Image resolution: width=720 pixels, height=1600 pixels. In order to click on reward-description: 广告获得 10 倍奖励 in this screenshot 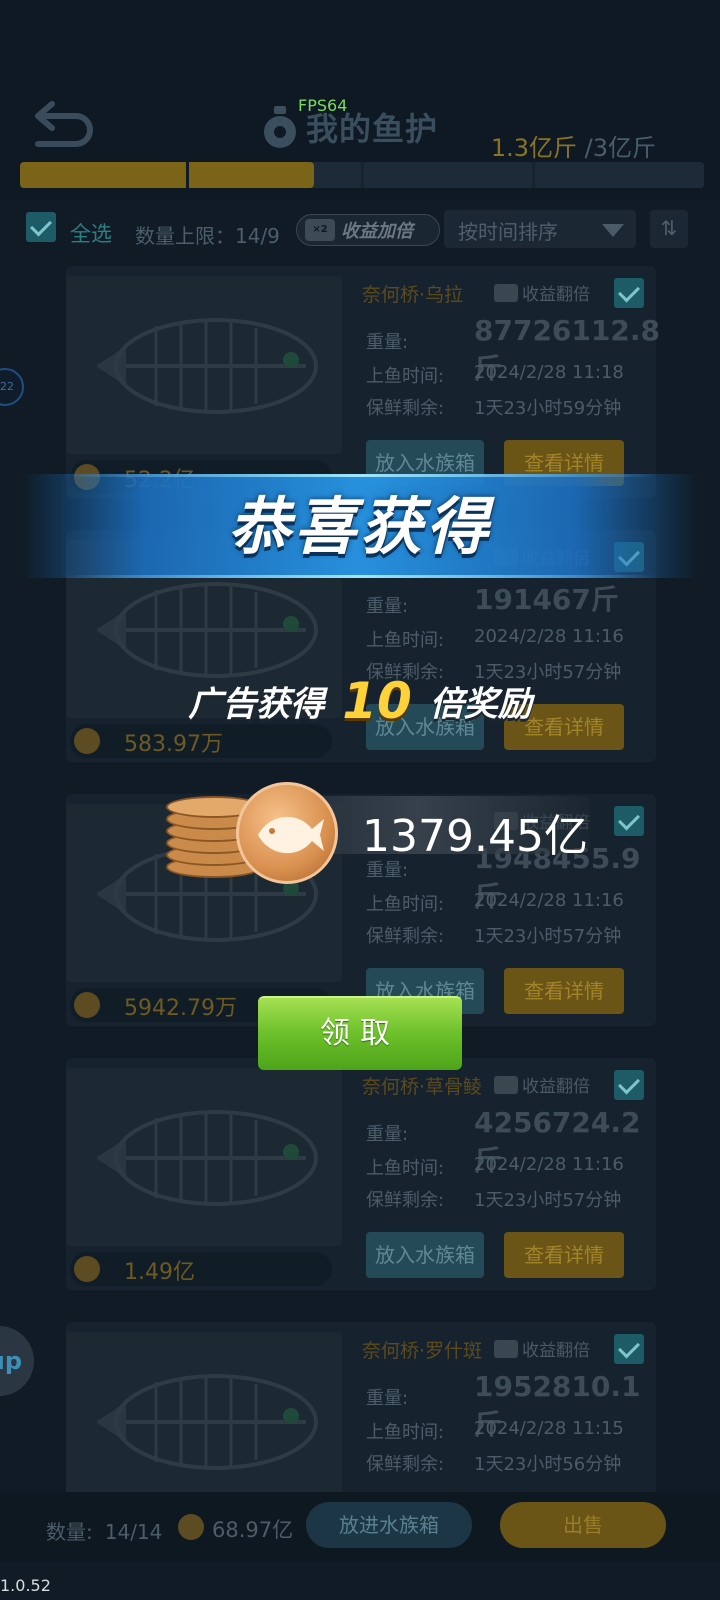, I will do `click(360, 701)`.